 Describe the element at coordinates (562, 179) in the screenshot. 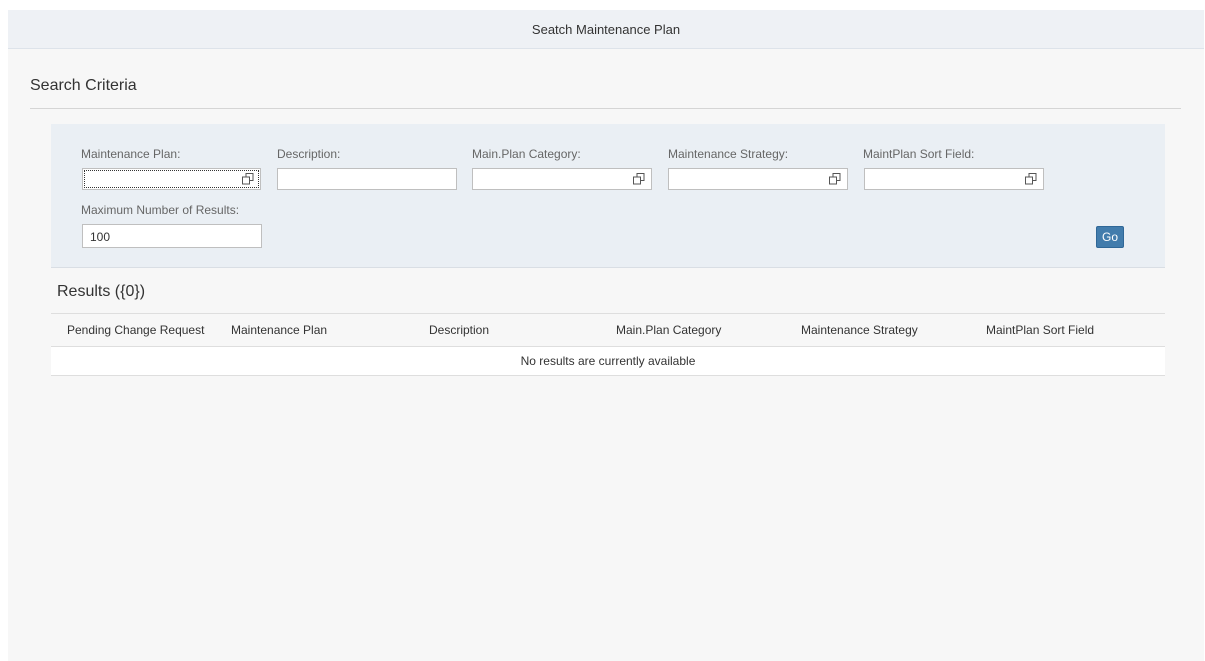

I see `plan-category-input` at that location.